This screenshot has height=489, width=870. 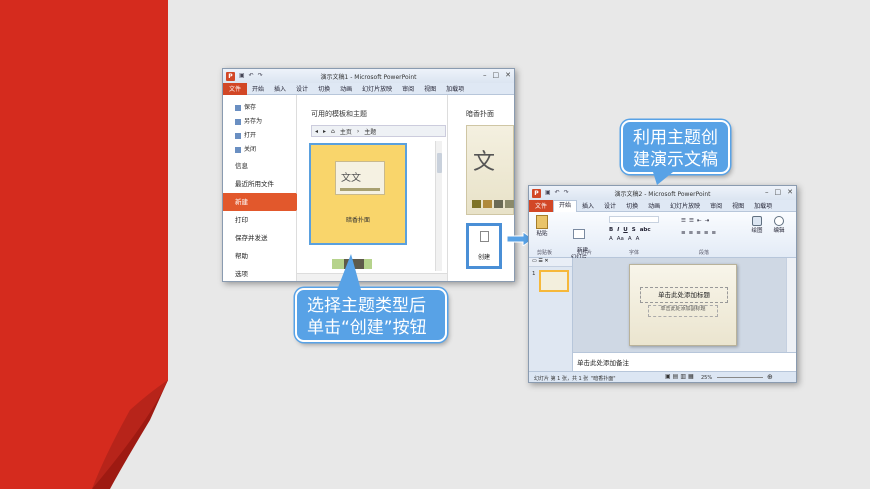 What do you see at coordinates (611, 230) in the screenshot?
I see `bold-button: B` at bounding box center [611, 230].